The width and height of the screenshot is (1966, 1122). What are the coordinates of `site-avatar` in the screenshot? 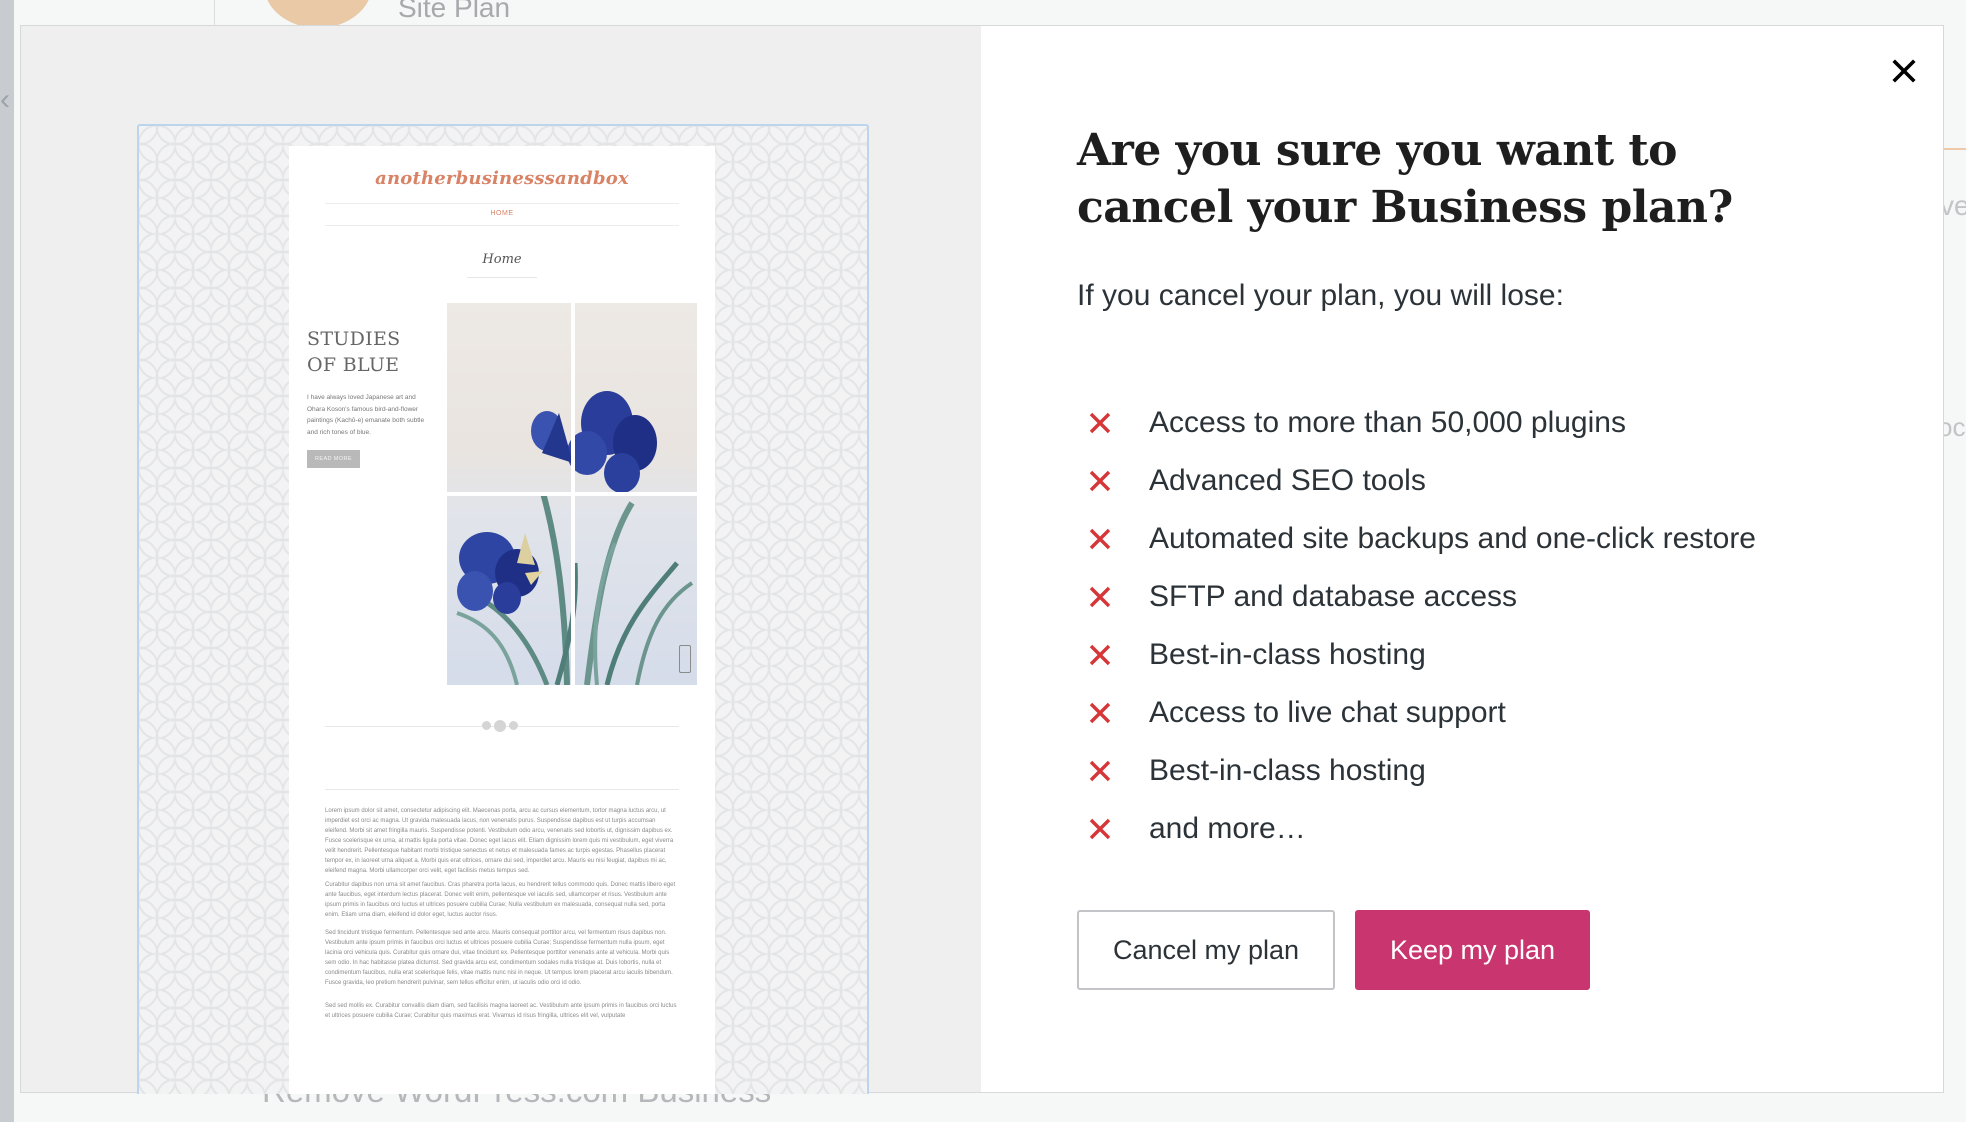 It's located at (318, 14).